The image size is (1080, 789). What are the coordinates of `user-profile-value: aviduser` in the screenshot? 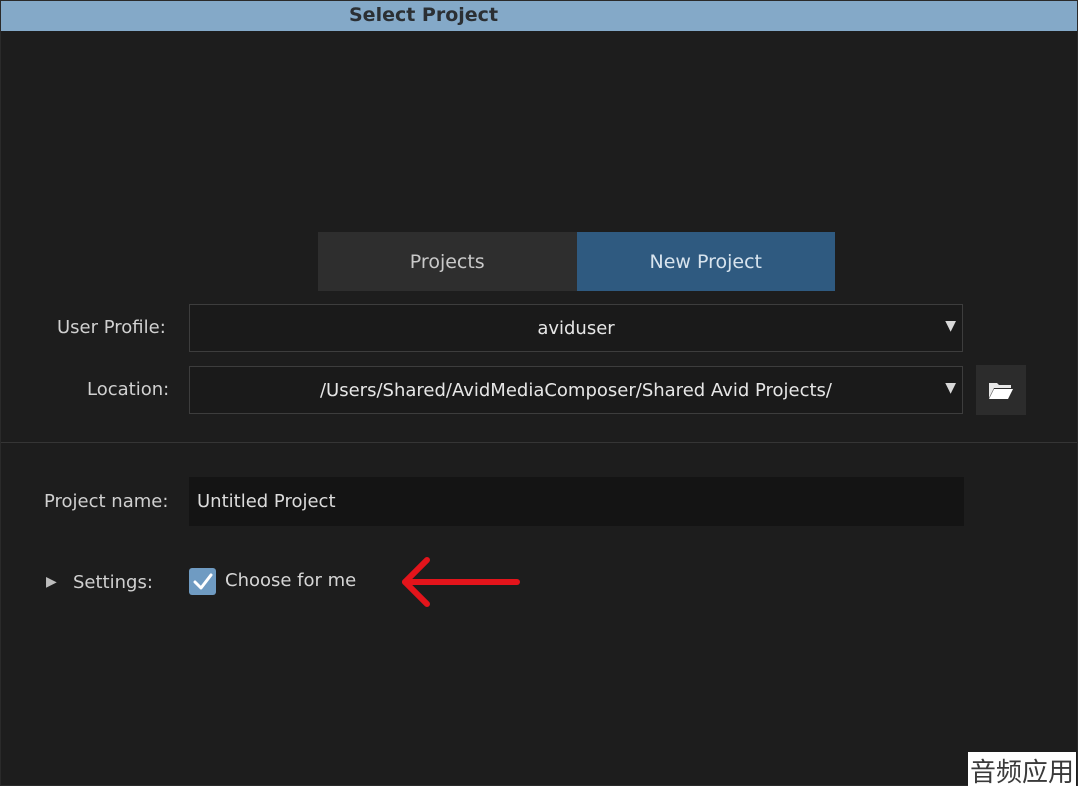 It's located at (576, 328).